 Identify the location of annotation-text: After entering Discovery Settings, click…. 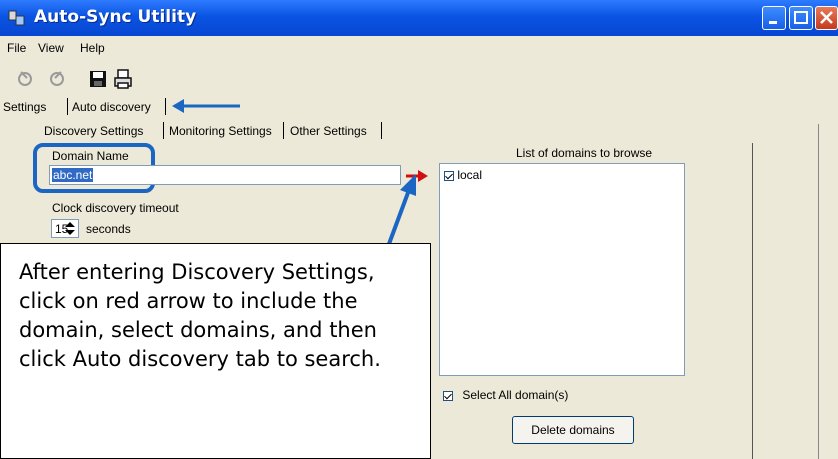
(200, 315).